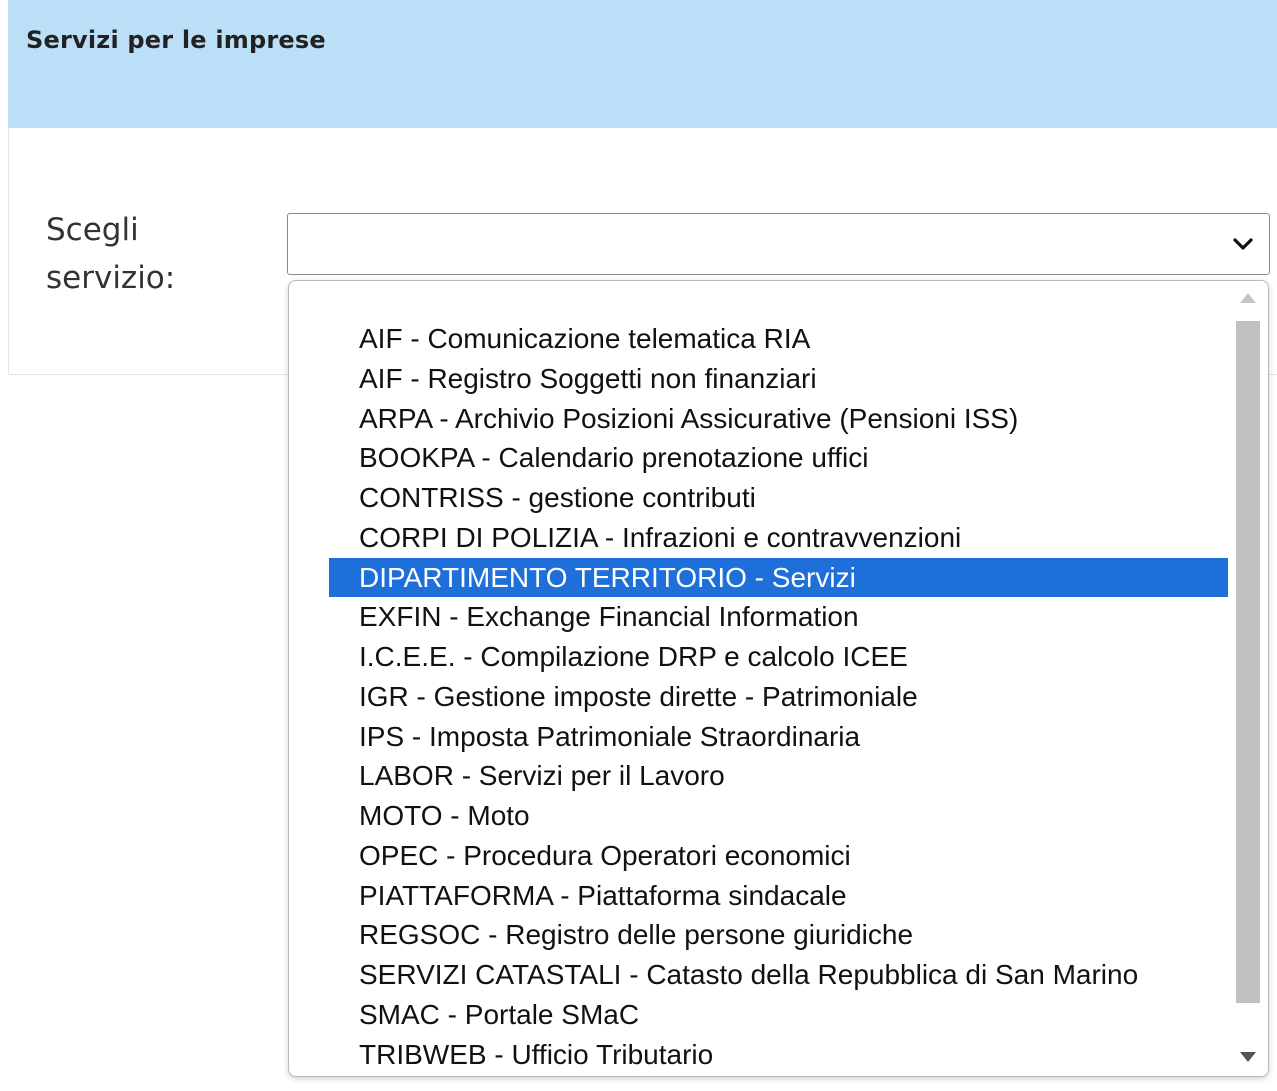 The image size is (1277, 1091). What do you see at coordinates (798, 816) in the screenshot?
I see `dropdown-option: MOTO - Moto` at bounding box center [798, 816].